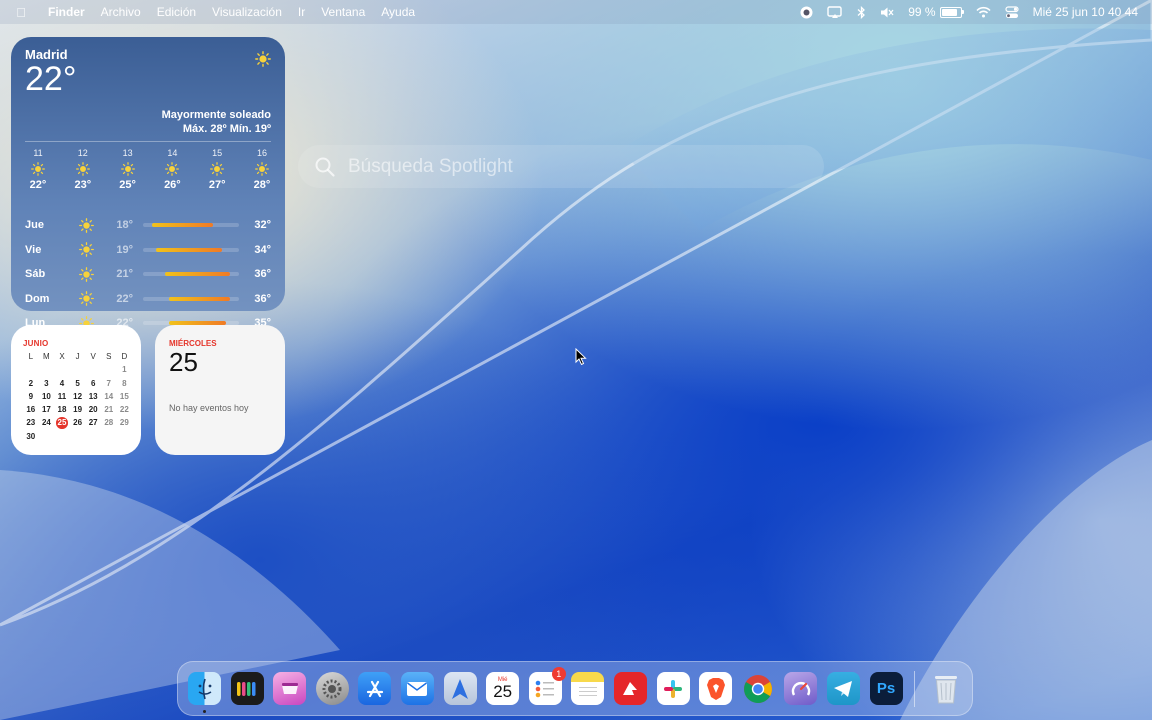 The width and height of the screenshot is (1152, 720). I want to click on screen-mirroring-icon, so click(835, 12).